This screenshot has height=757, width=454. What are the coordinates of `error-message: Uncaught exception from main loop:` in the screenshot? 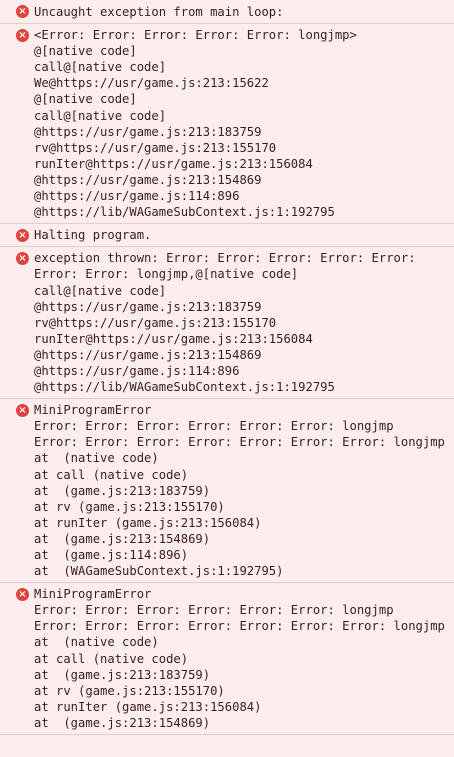 It's located at (159, 12).